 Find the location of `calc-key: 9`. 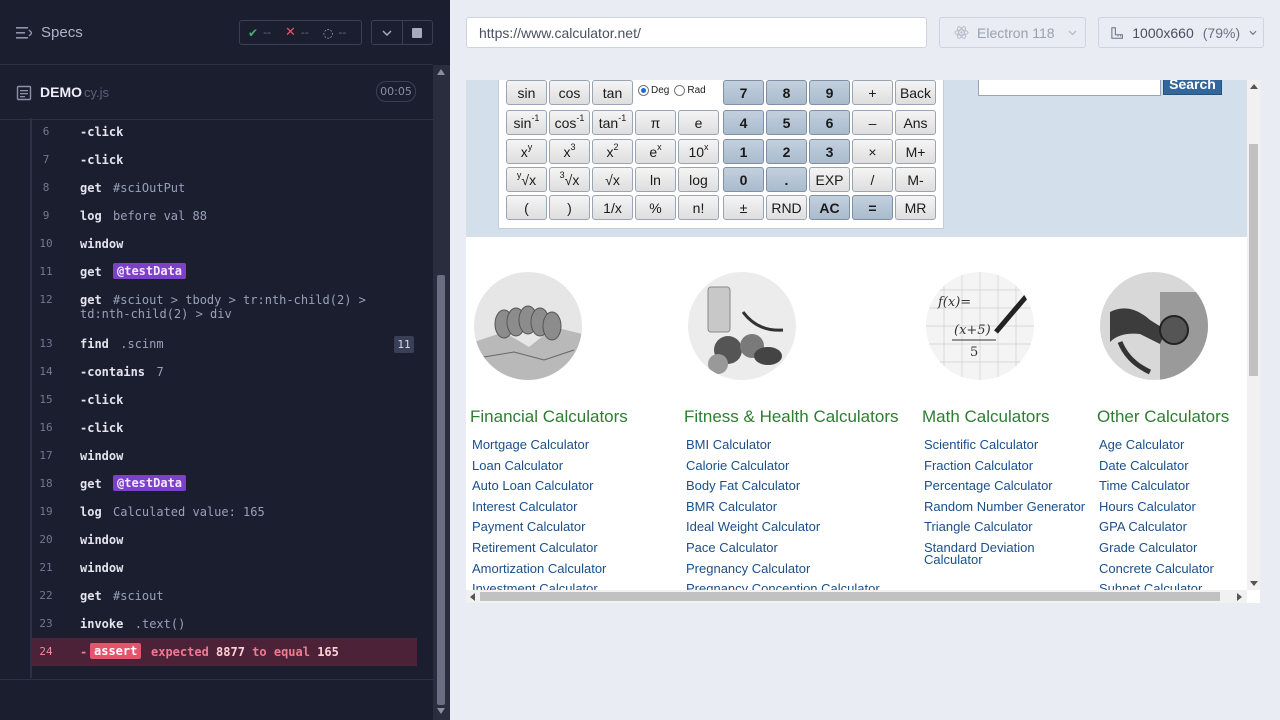

calc-key: 9 is located at coordinates (829, 92).